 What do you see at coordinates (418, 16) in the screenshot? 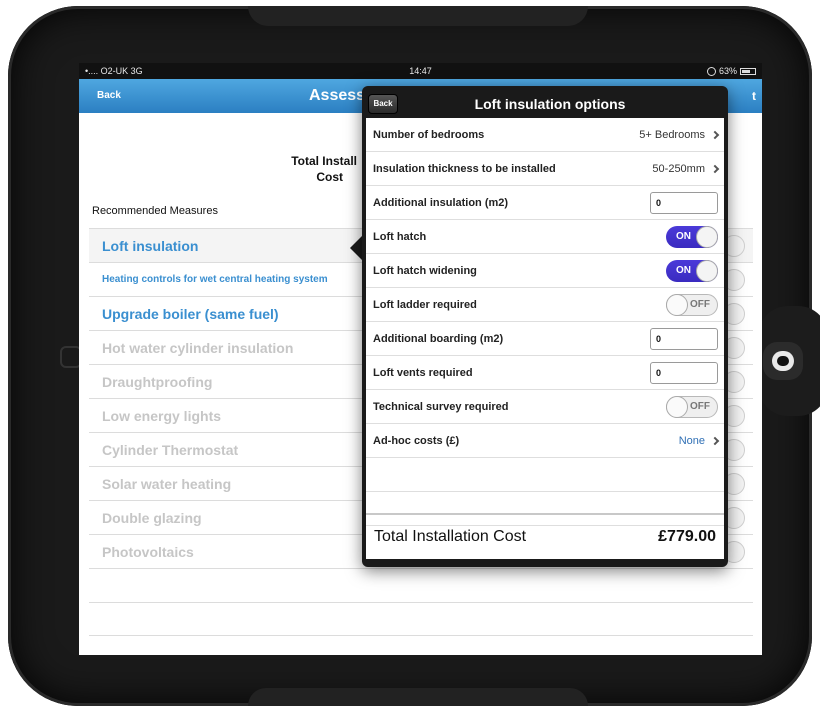
I see `case-bumper-top` at bounding box center [418, 16].